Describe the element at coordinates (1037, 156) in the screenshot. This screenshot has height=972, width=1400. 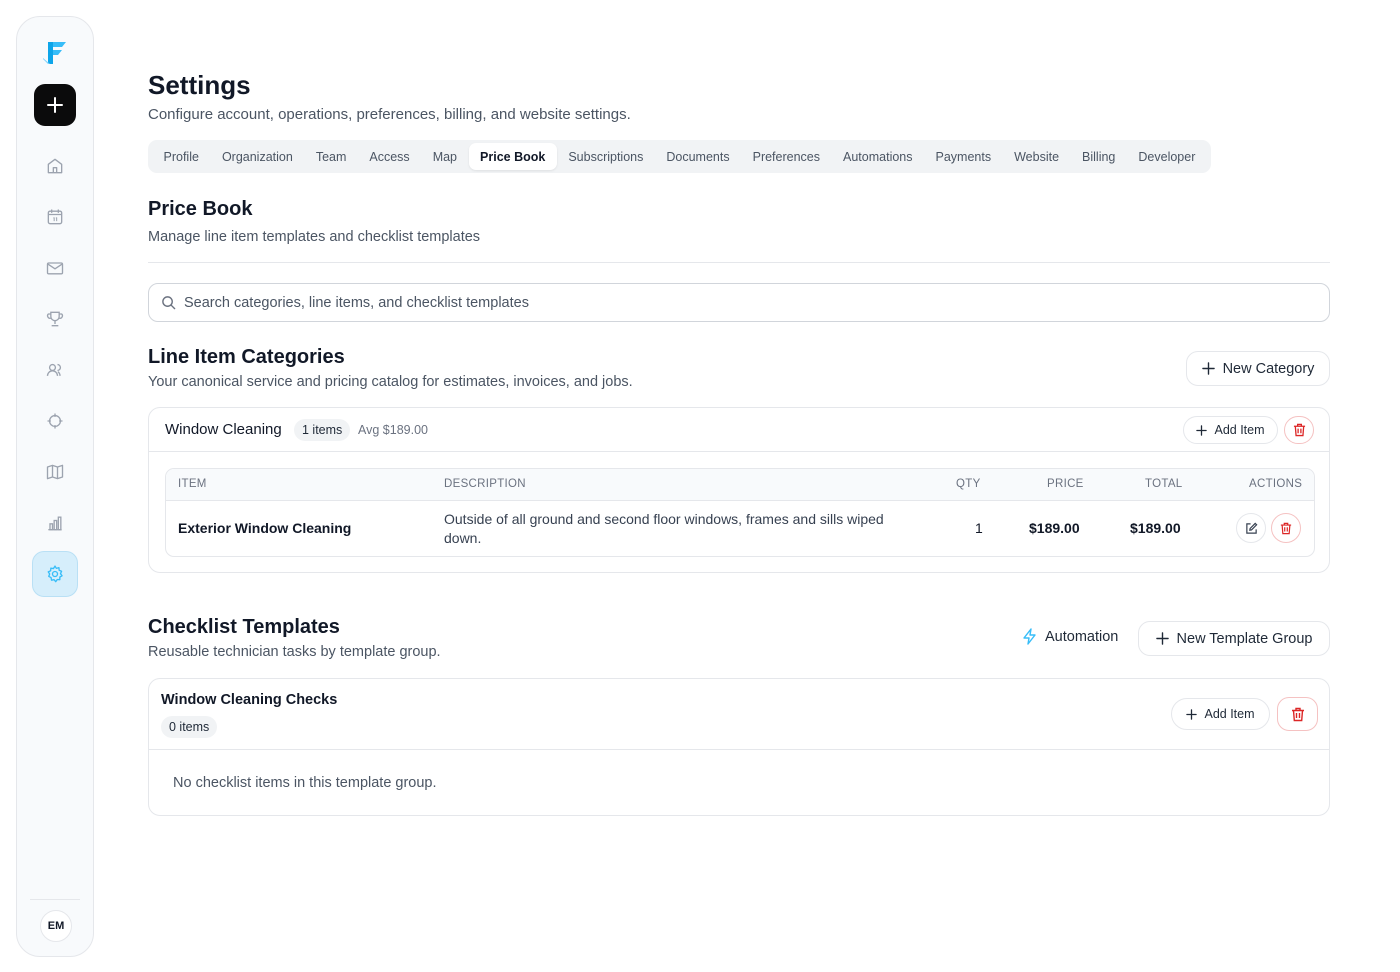
I see `tab-website: Website` at that location.